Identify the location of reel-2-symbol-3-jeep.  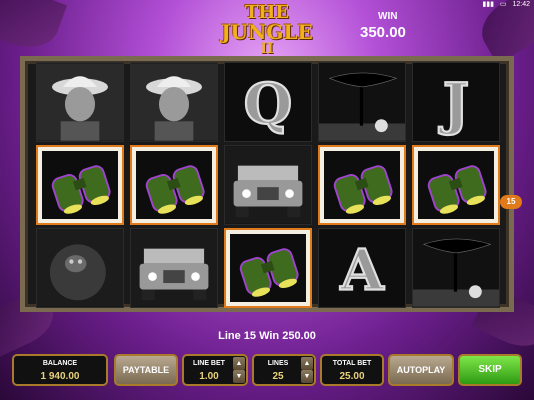
(174, 268).